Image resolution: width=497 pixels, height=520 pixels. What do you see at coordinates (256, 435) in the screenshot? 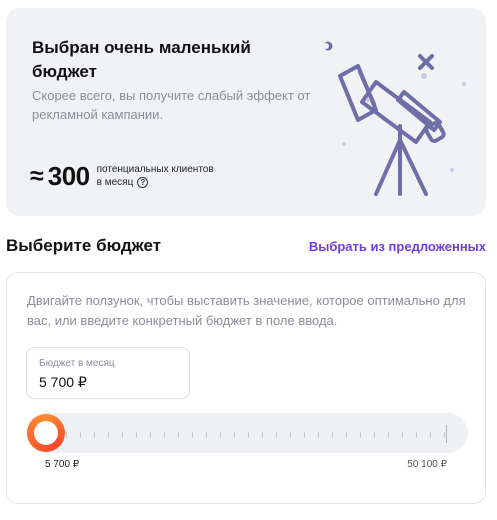
I see `slider-ticks` at bounding box center [256, 435].